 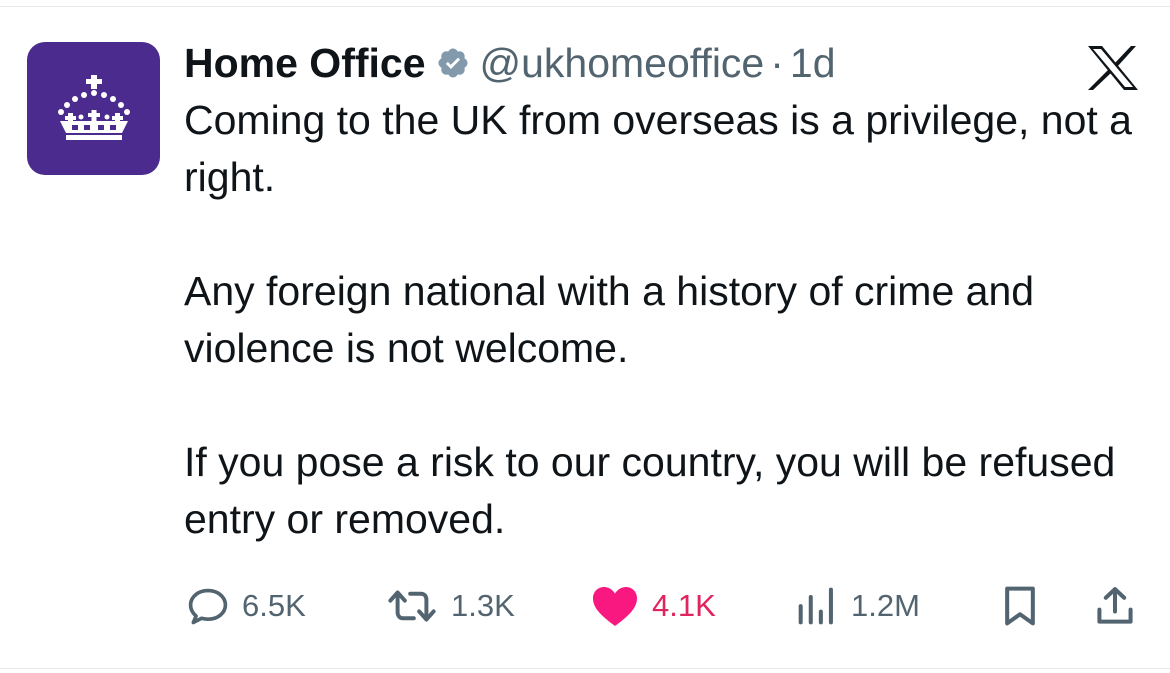 What do you see at coordinates (208, 606) in the screenshot?
I see `reply-icon` at bounding box center [208, 606].